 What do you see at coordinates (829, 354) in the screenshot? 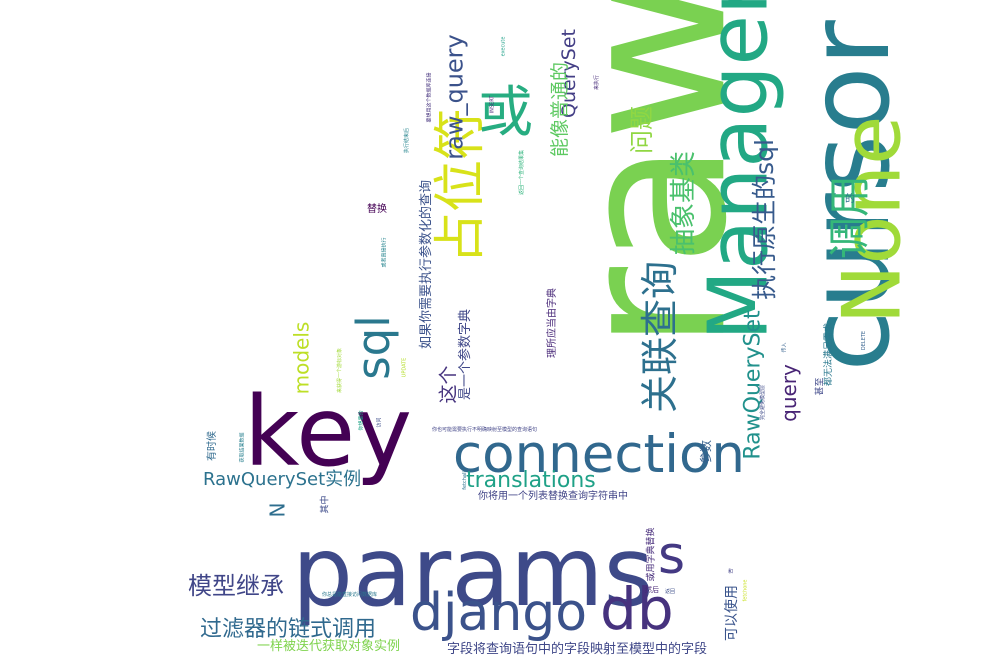
I see `word-cannot-satisfy: 都无法满足需求` at bounding box center [829, 354].